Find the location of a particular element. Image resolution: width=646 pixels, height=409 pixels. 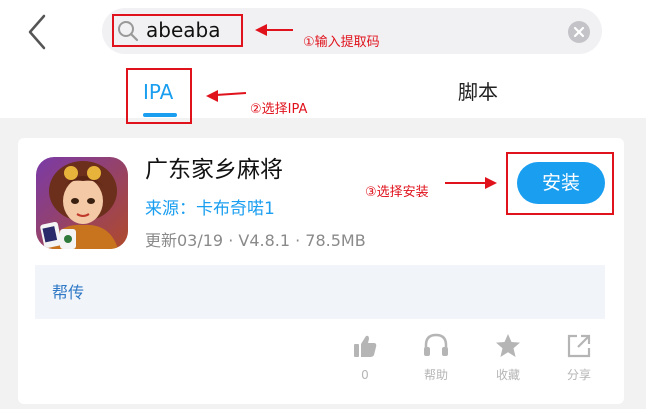

help-link: 帮传 is located at coordinates (68, 293).